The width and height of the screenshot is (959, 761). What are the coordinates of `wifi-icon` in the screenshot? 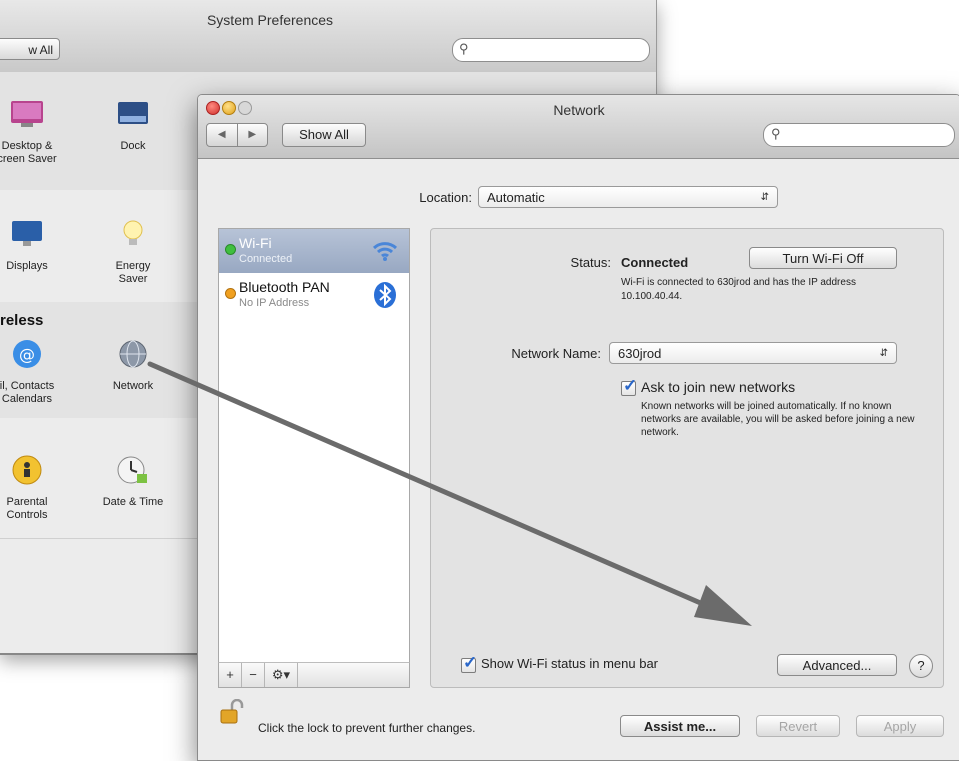 It's located at (385, 251).